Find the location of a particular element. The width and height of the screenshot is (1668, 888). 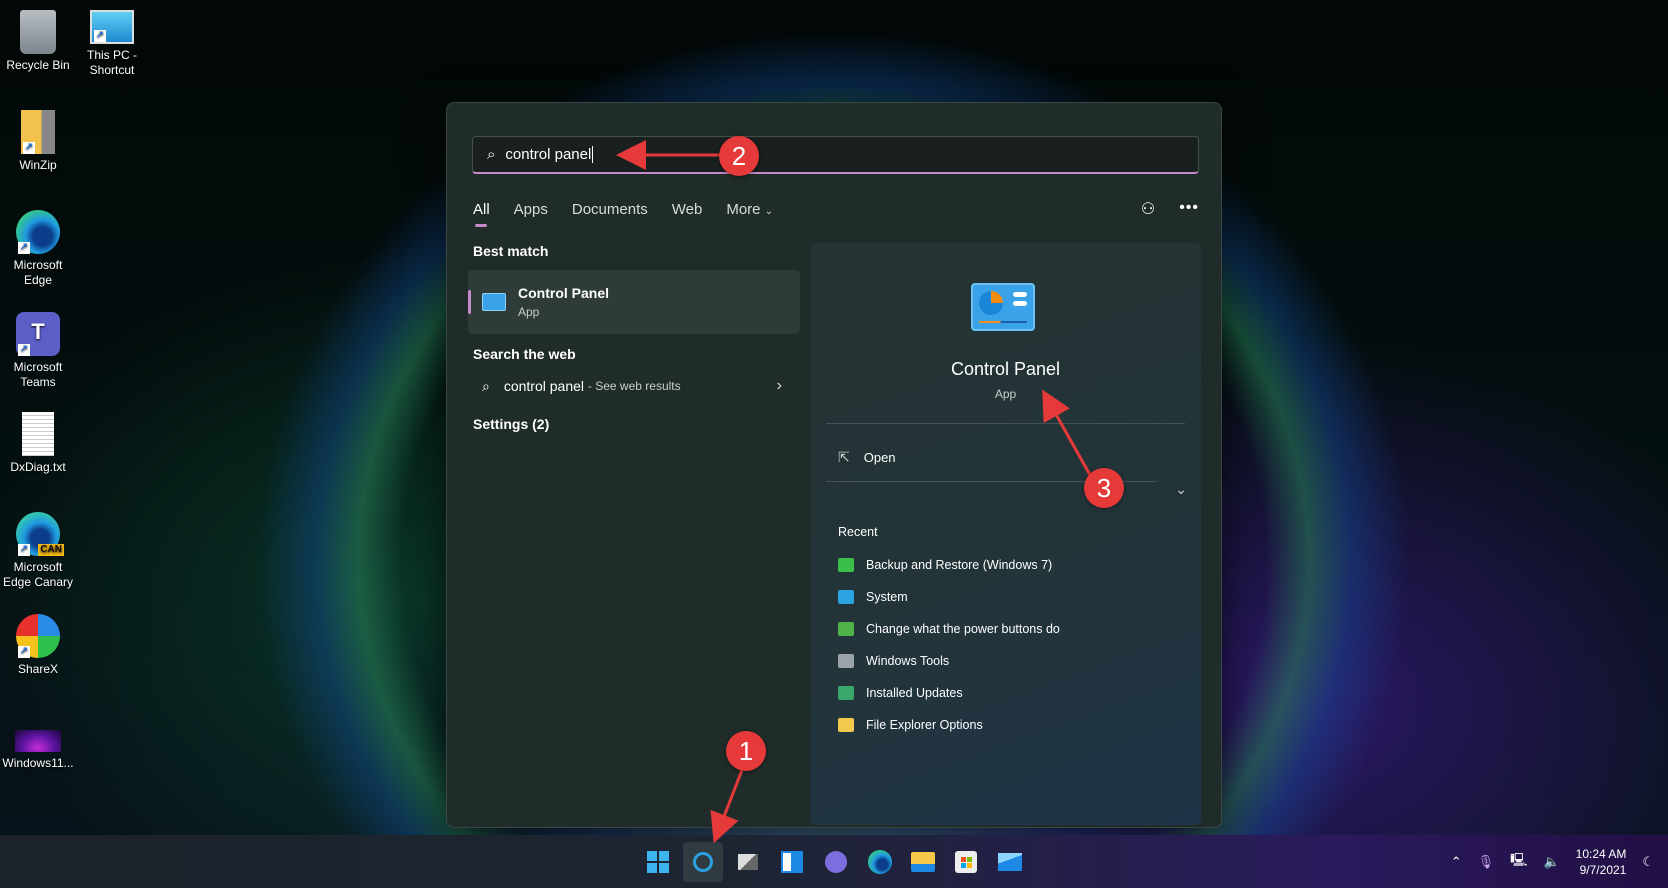

edge-icon is located at coordinates (880, 862).